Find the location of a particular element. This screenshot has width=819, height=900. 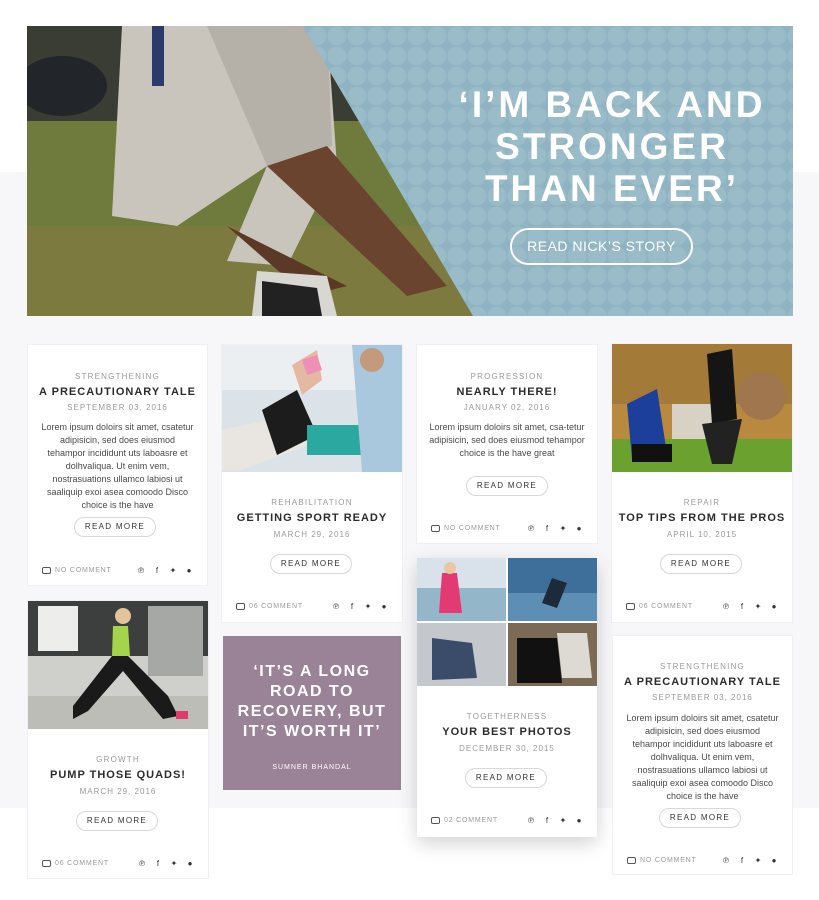

post-title: TOP TIPS FROM THE PROS is located at coordinates (702, 518).